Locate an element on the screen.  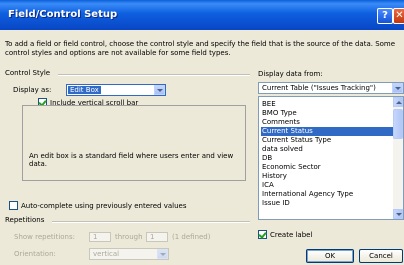
list-item: Issue ID is located at coordinates (327, 203).